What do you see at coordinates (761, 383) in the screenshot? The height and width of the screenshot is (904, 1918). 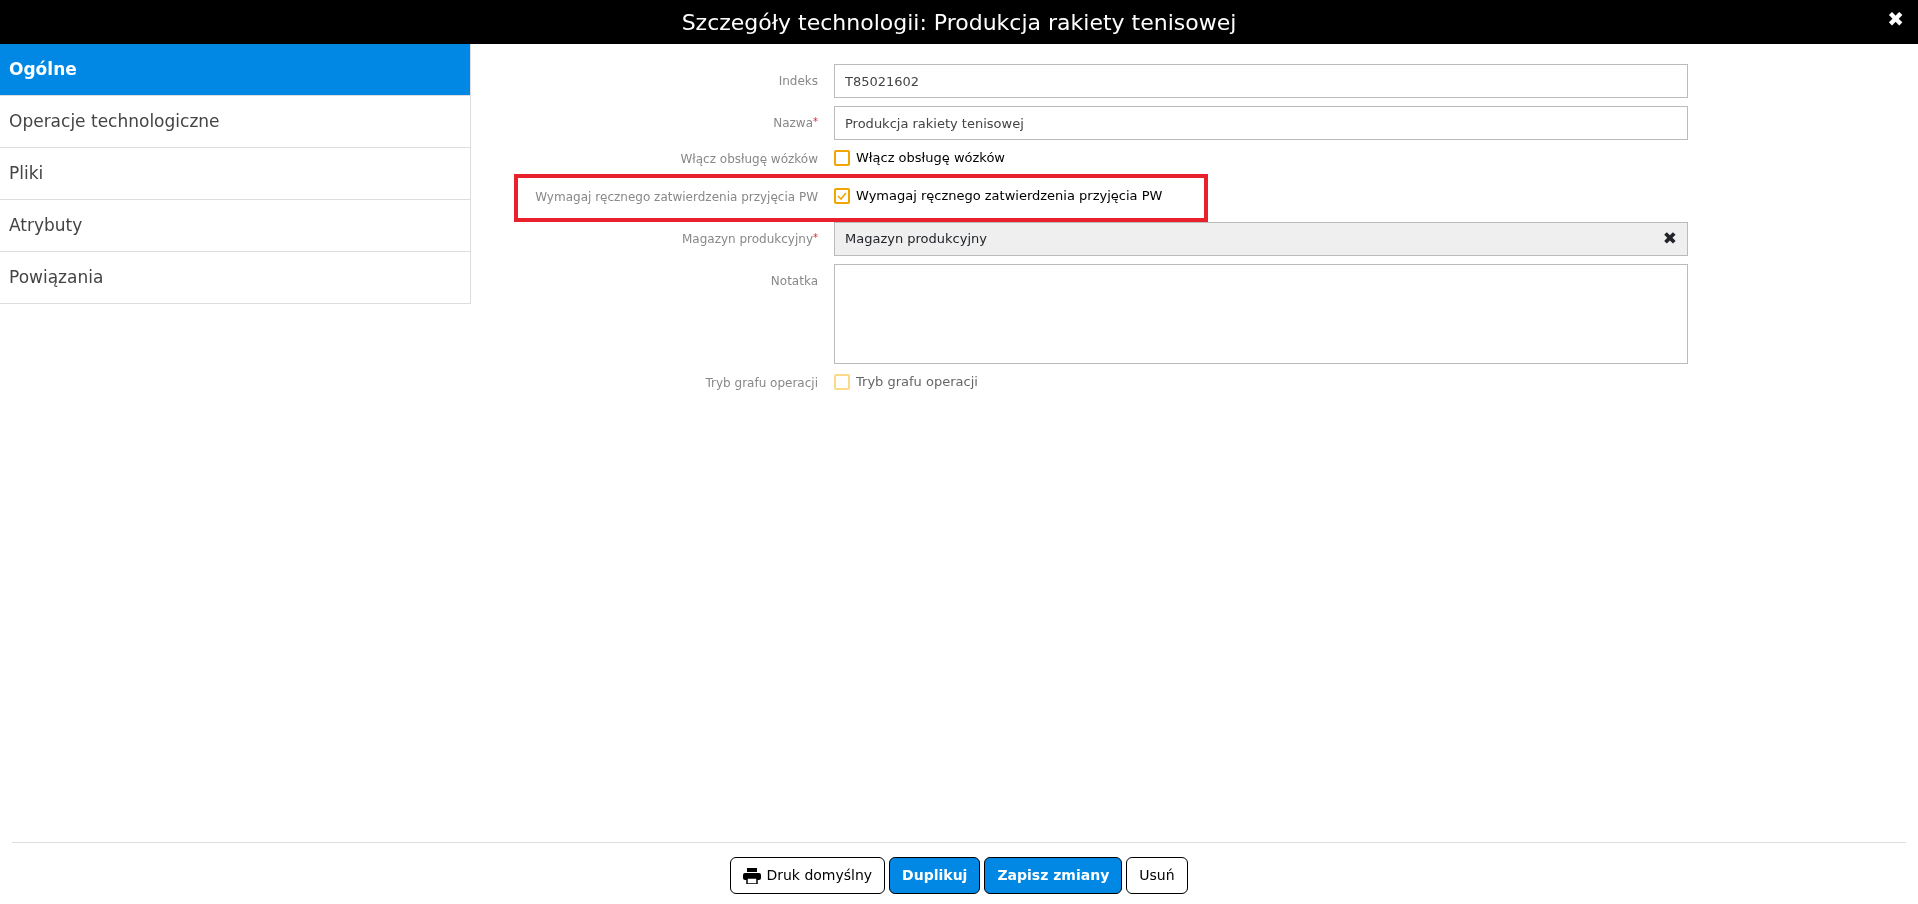 I see `field-label: Tryb grafu operacji` at bounding box center [761, 383].